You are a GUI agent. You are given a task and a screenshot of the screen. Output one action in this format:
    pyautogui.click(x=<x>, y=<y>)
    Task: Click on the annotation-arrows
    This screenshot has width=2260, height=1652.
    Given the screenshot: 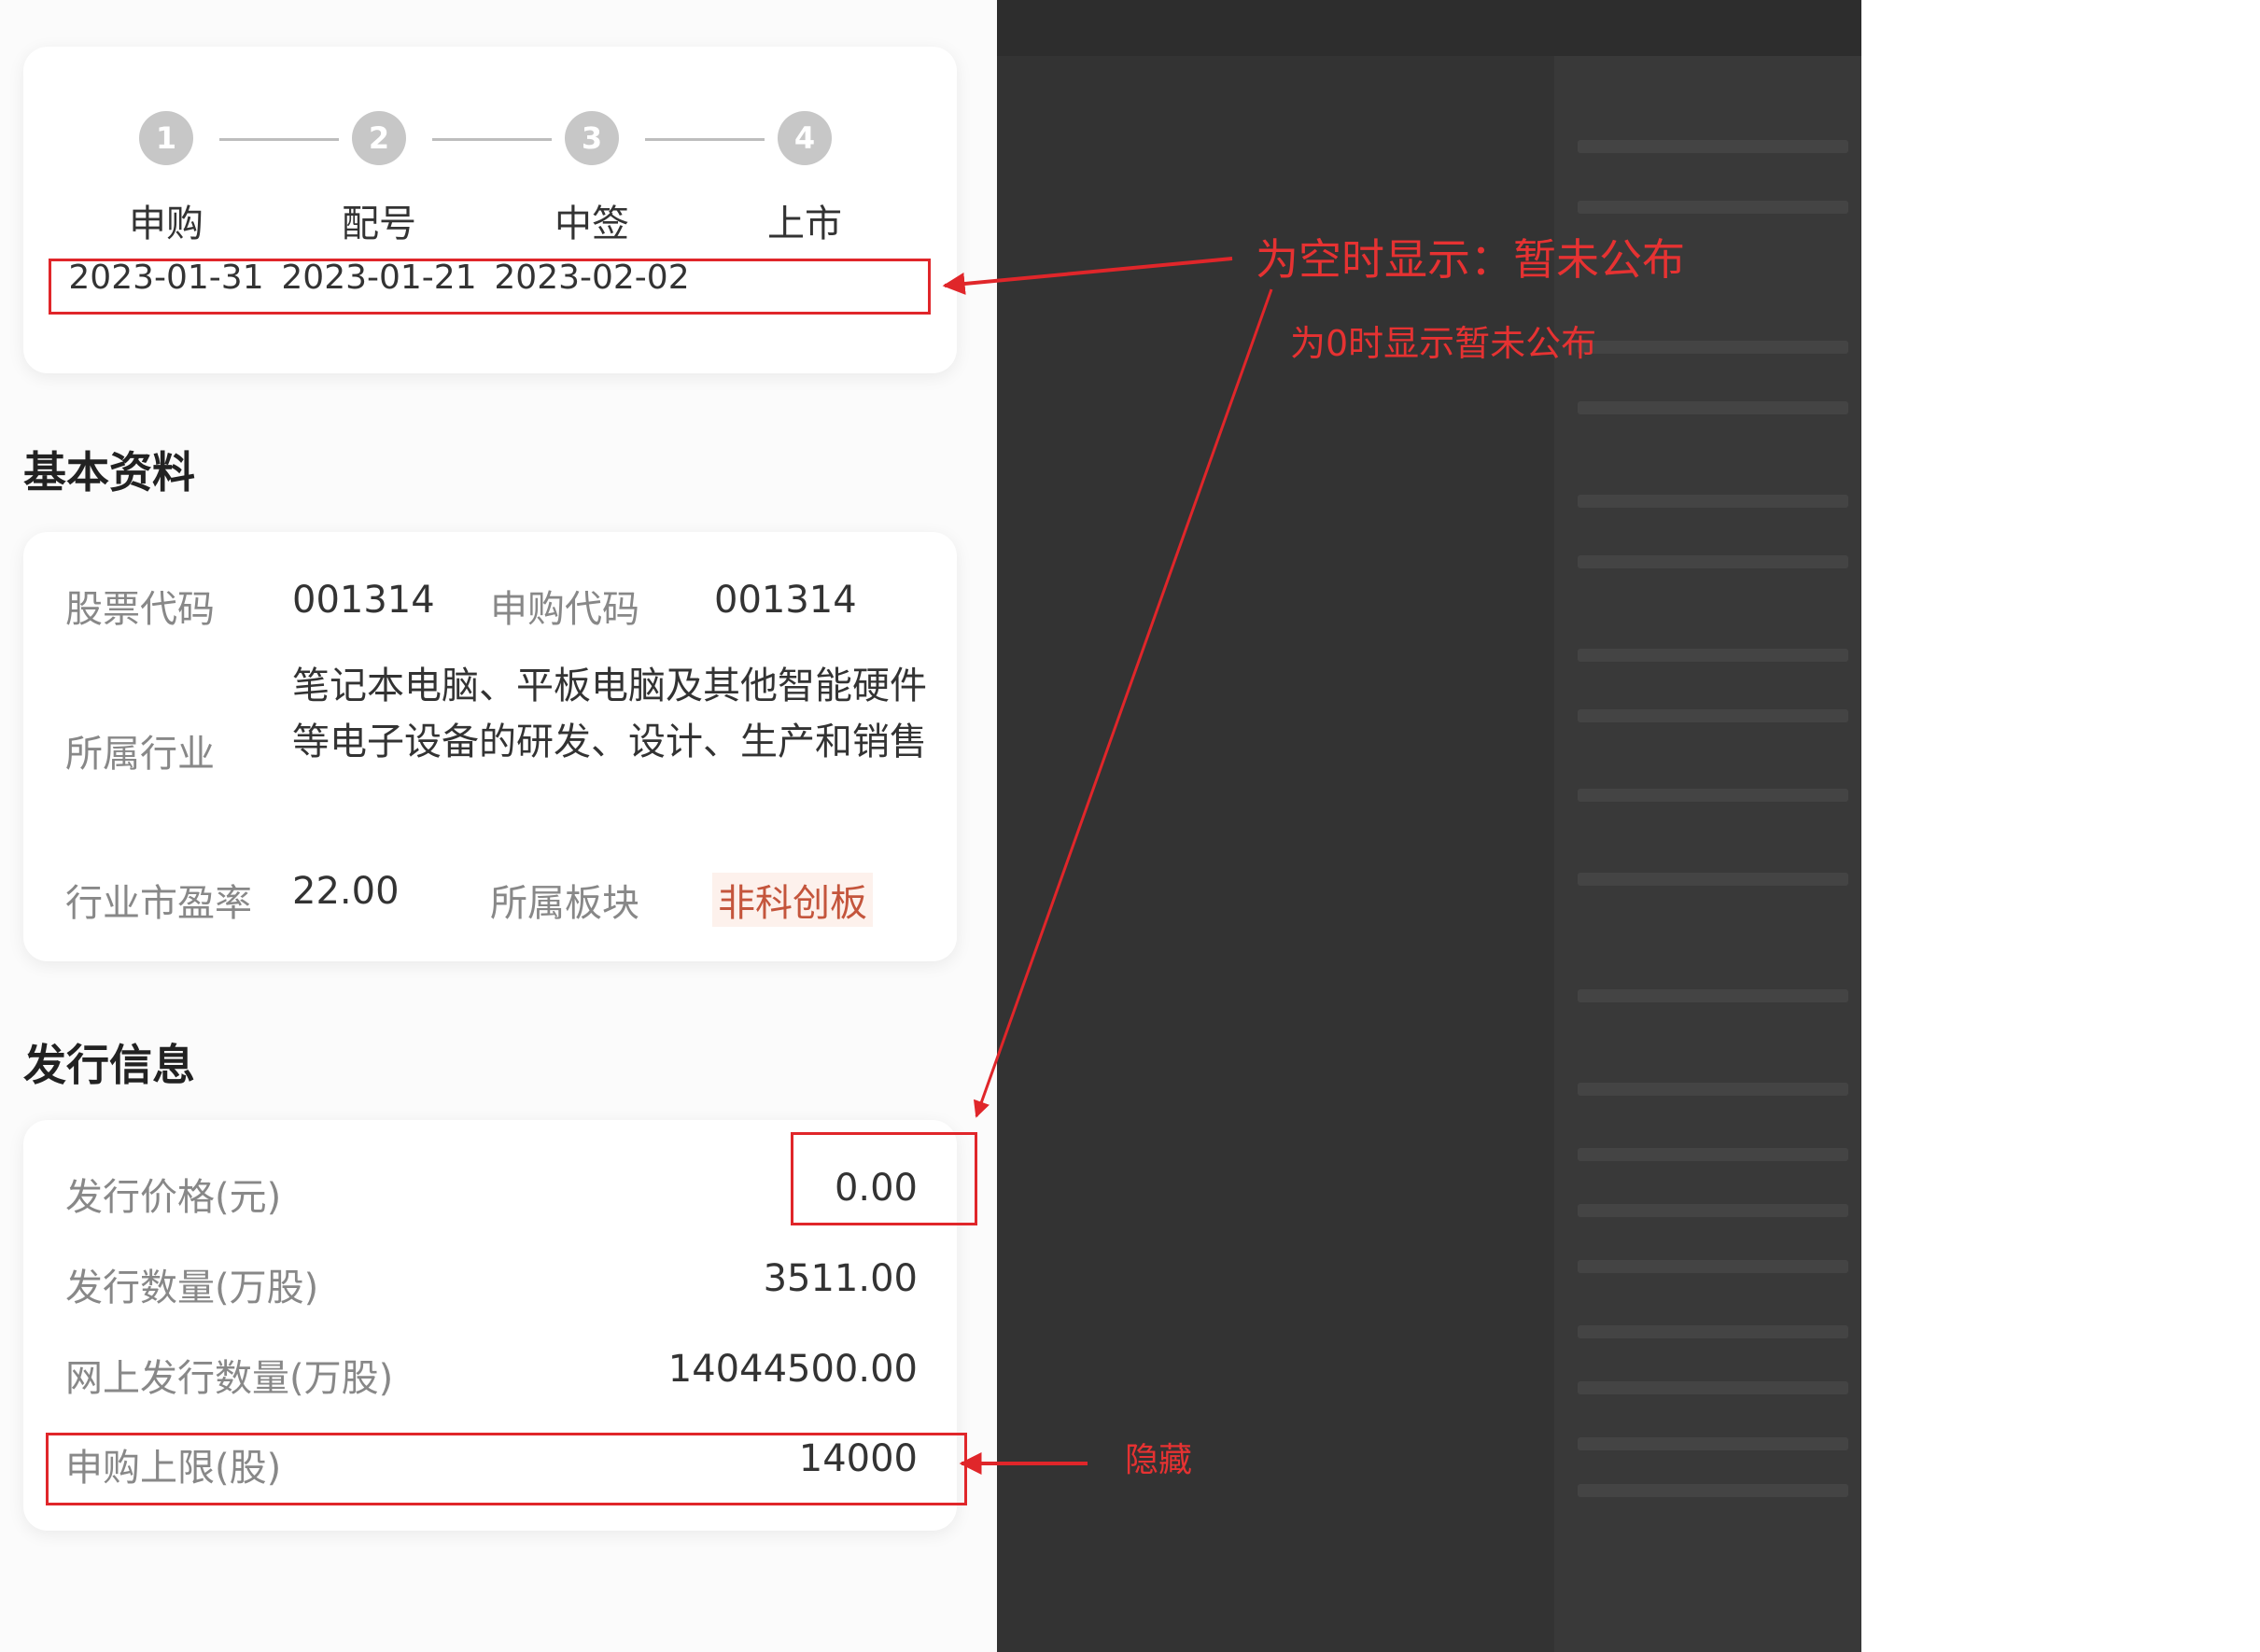 What is the action you would take?
    pyautogui.click(x=1107, y=866)
    